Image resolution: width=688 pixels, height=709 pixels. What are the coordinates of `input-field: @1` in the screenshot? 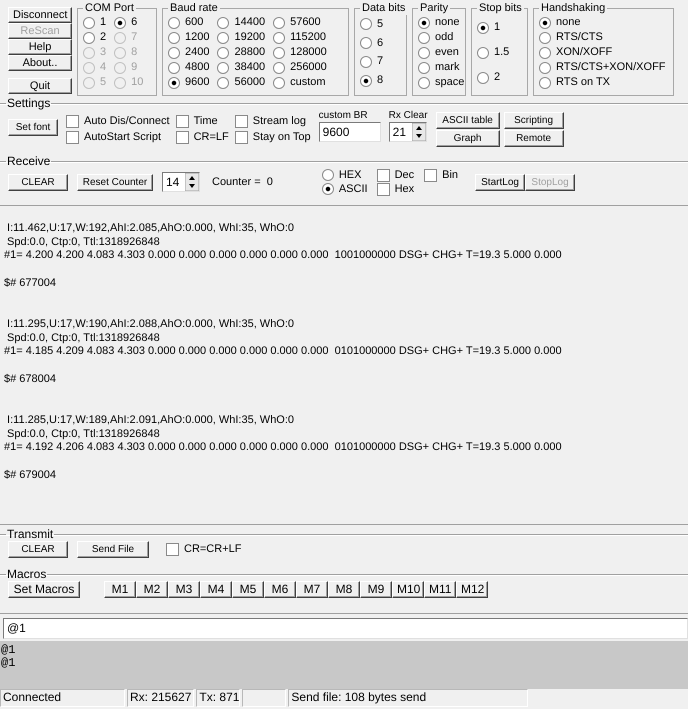 It's located at (345, 628).